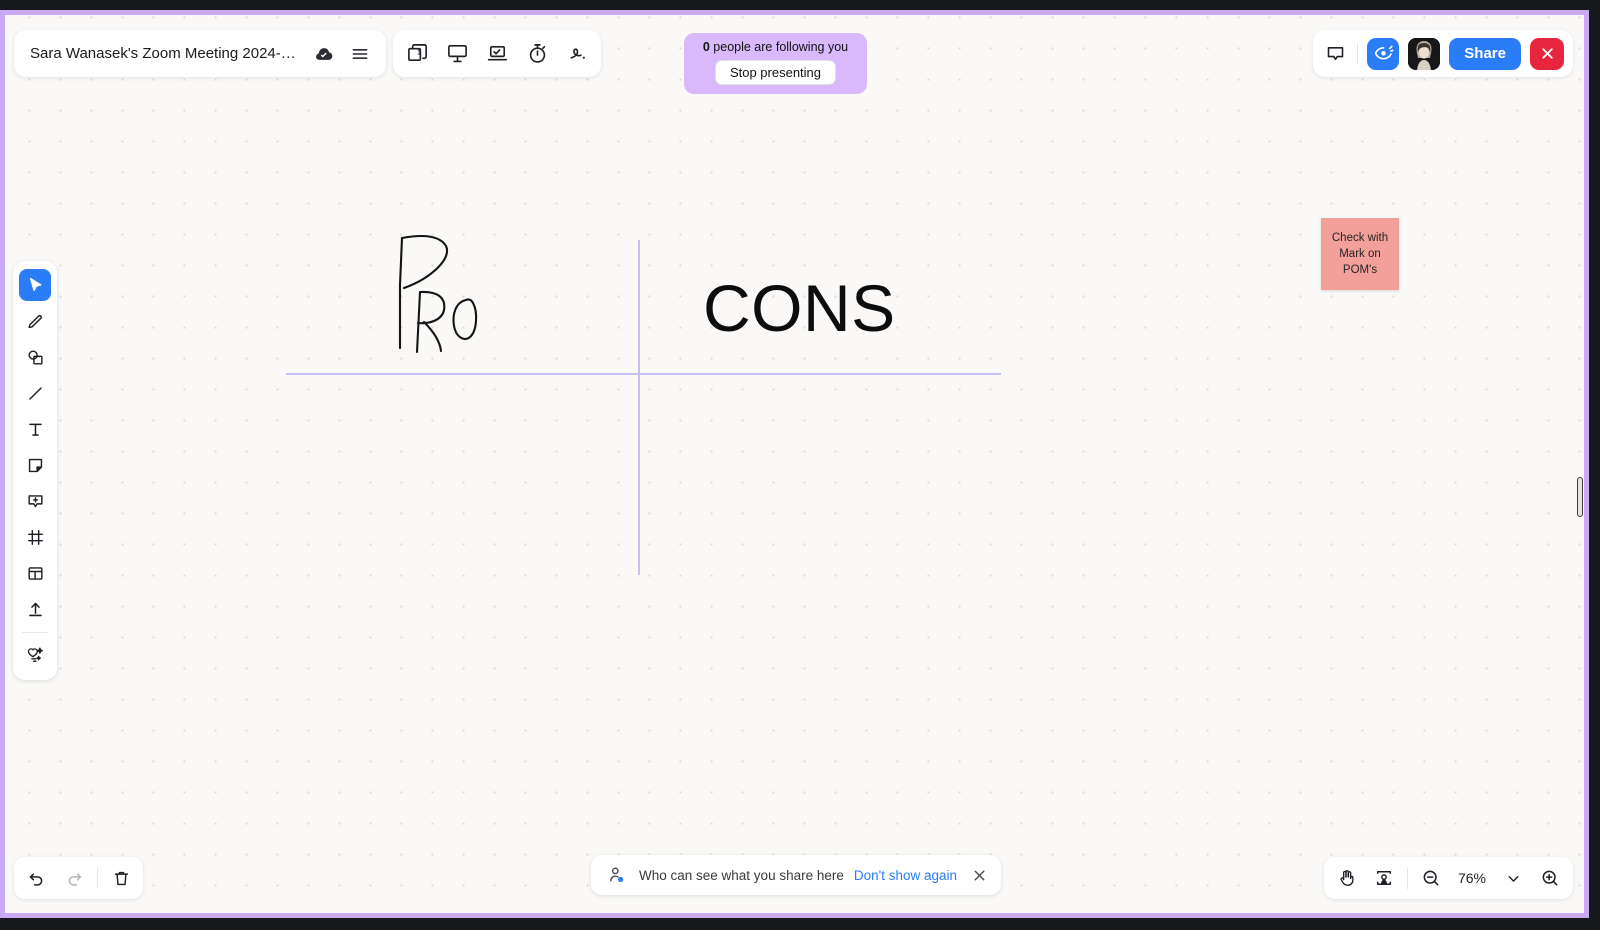 Image resolution: width=1600 pixels, height=930 pixels. I want to click on undo-arrow-icon, so click(36, 878).